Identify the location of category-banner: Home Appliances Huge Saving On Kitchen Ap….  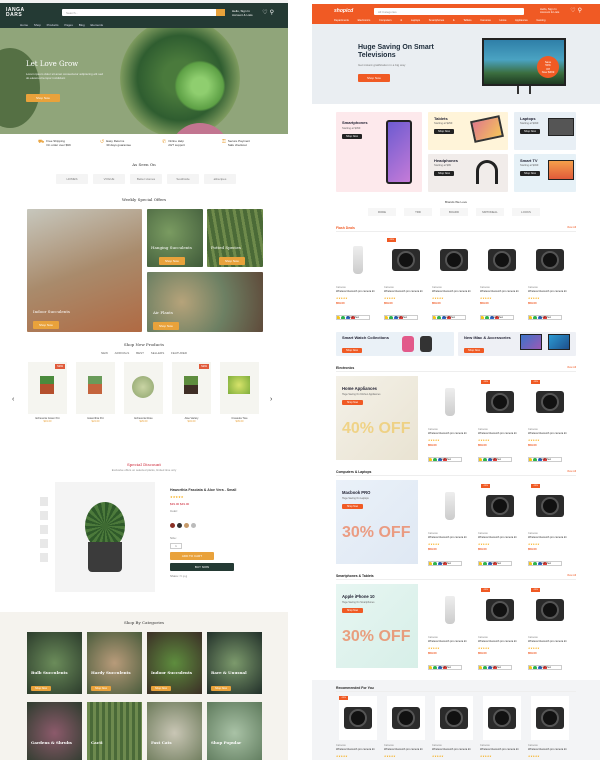
(377, 418).